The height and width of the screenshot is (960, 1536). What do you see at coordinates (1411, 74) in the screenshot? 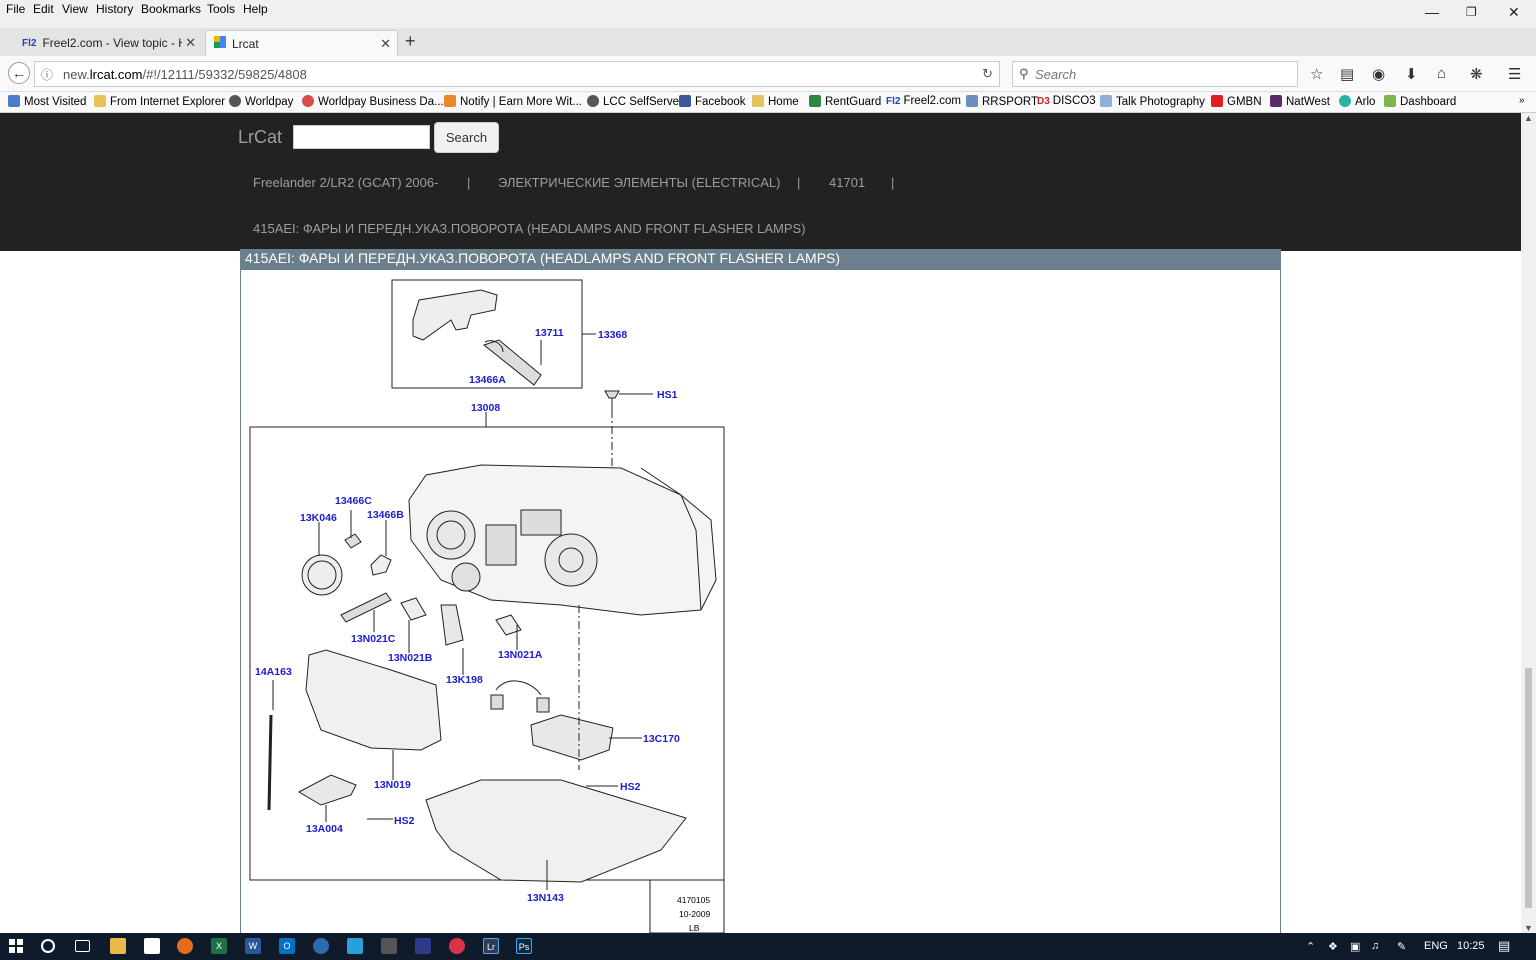
I see `download-icon: ⬇` at bounding box center [1411, 74].